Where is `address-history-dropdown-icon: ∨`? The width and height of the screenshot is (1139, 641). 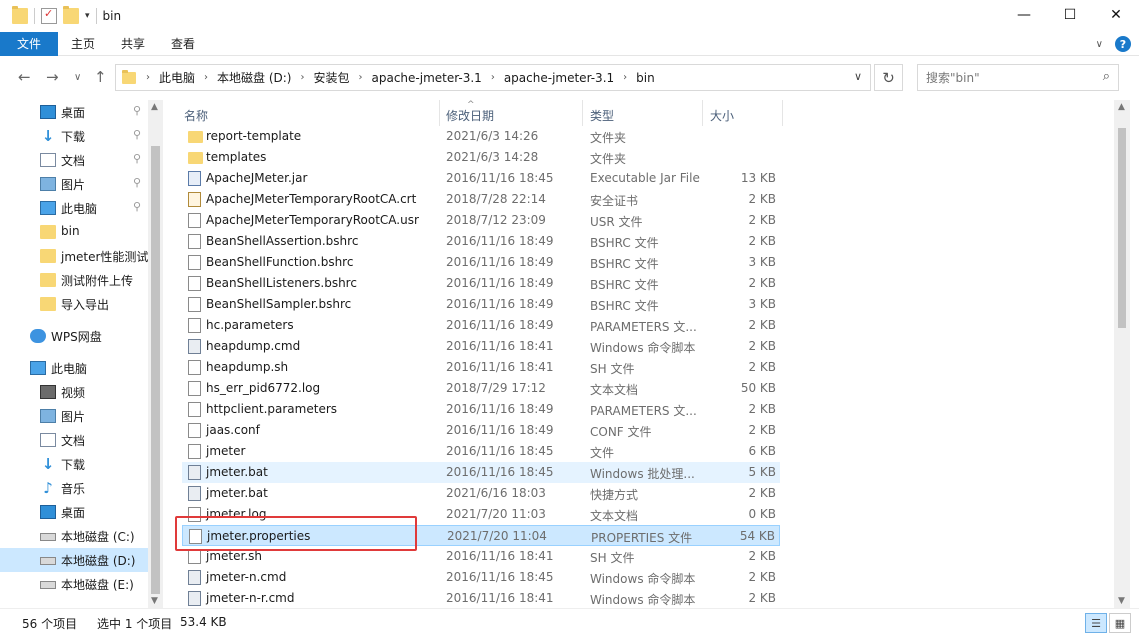
address-history-dropdown-icon: ∨ is located at coordinates (858, 76).